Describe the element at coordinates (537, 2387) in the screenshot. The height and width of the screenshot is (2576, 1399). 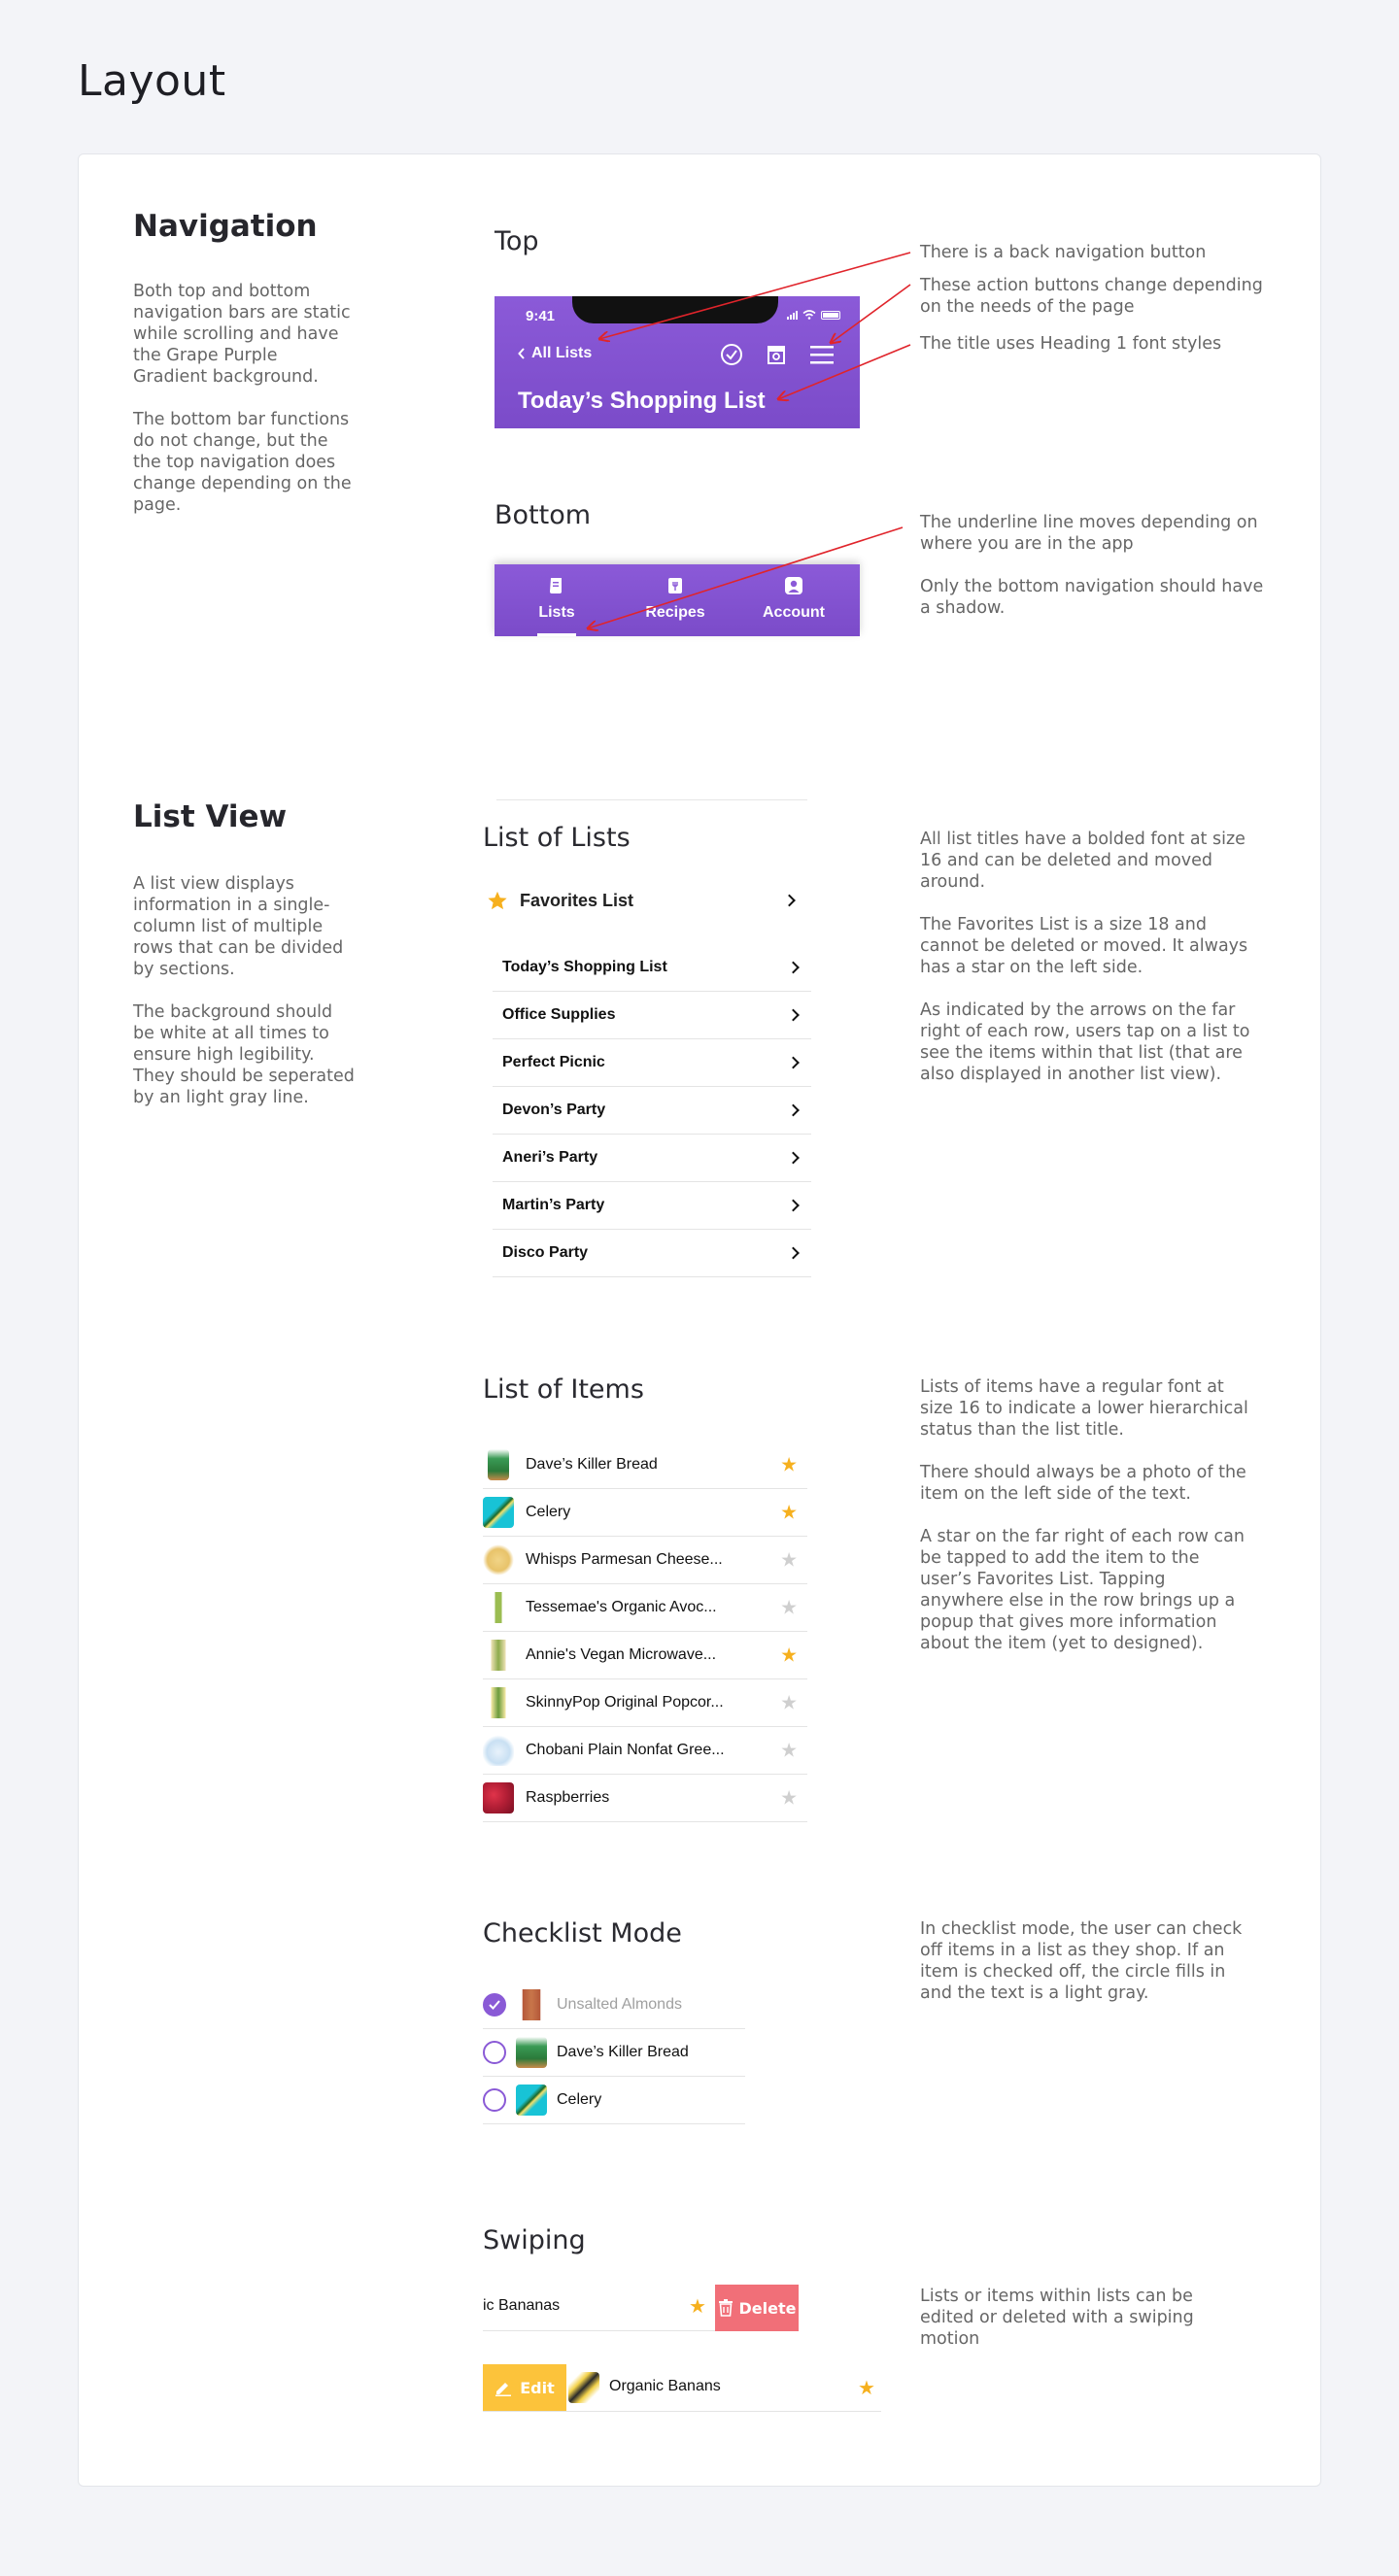
I see `edit-button-label: Edit` at that location.